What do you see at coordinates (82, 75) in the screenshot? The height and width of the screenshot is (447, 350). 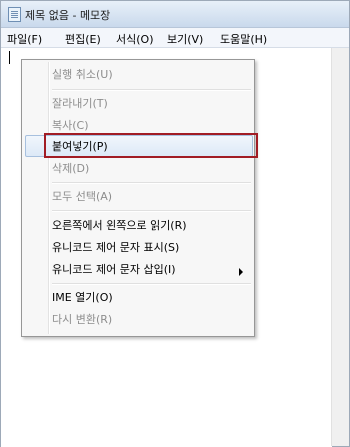 I see `menu-item-undo: 실행 취소(U)` at bounding box center [82, 75].